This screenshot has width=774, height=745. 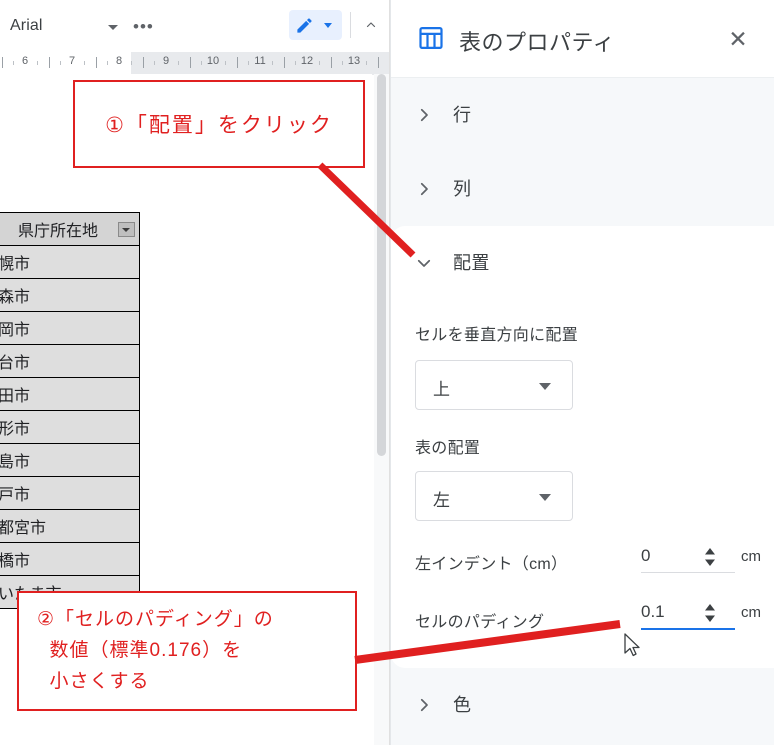 I want to click on table-row: 仙台市, so click(x=70, y=361).